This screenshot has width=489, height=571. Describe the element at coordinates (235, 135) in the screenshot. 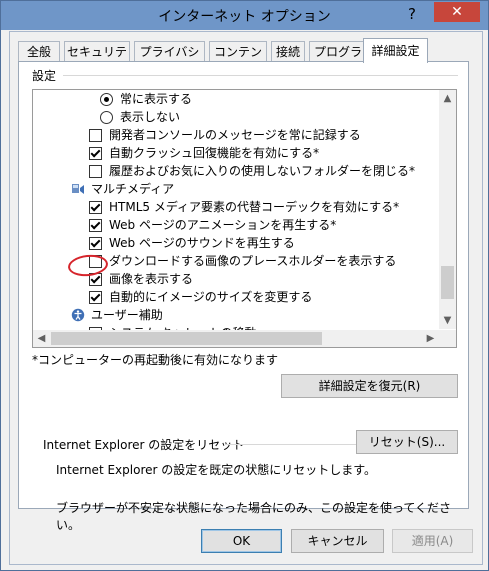

I see `item-label: 開発者コンソールのメッセージを常に記録する` at that location.